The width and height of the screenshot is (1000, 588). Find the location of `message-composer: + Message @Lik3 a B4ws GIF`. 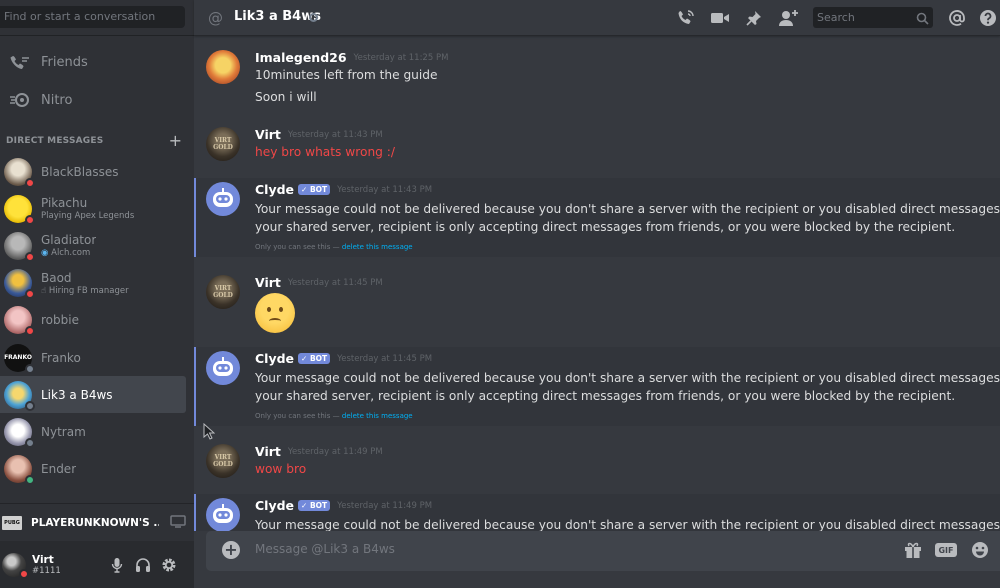

message-composer: + Message @Lik3 a B4ws GIF is located at coordinates (603, 551).